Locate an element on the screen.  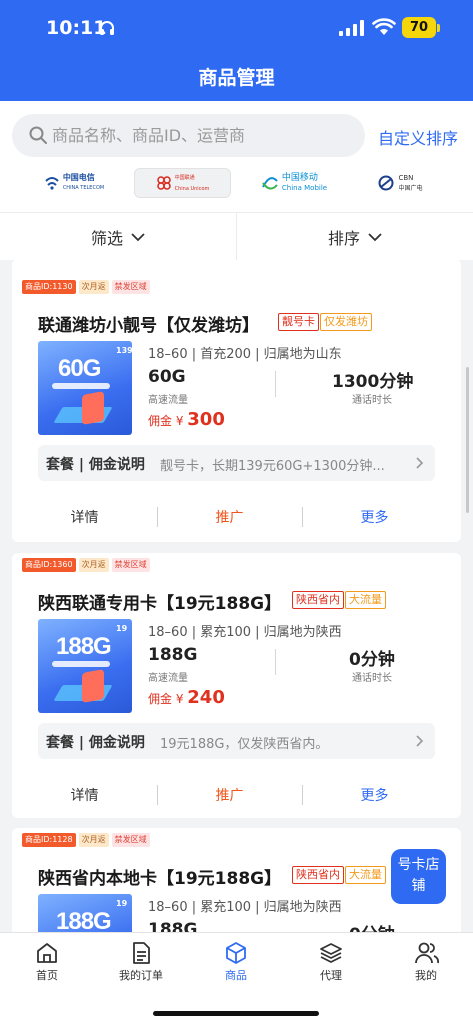
box-icon is located at coordinates (236, 953).